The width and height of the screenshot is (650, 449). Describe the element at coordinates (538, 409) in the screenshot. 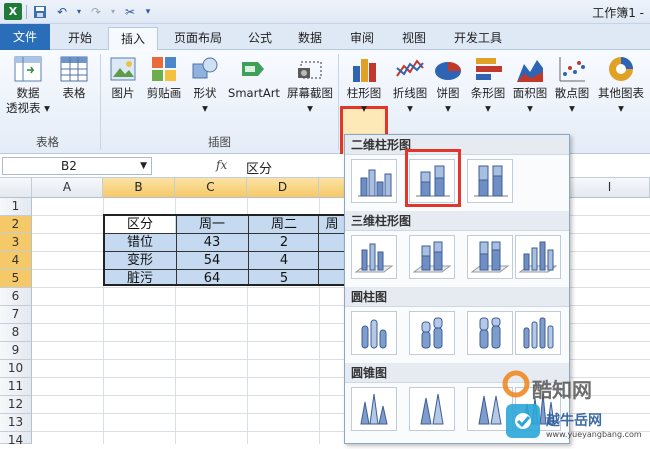

I see `3d-cone-icon` at that location.